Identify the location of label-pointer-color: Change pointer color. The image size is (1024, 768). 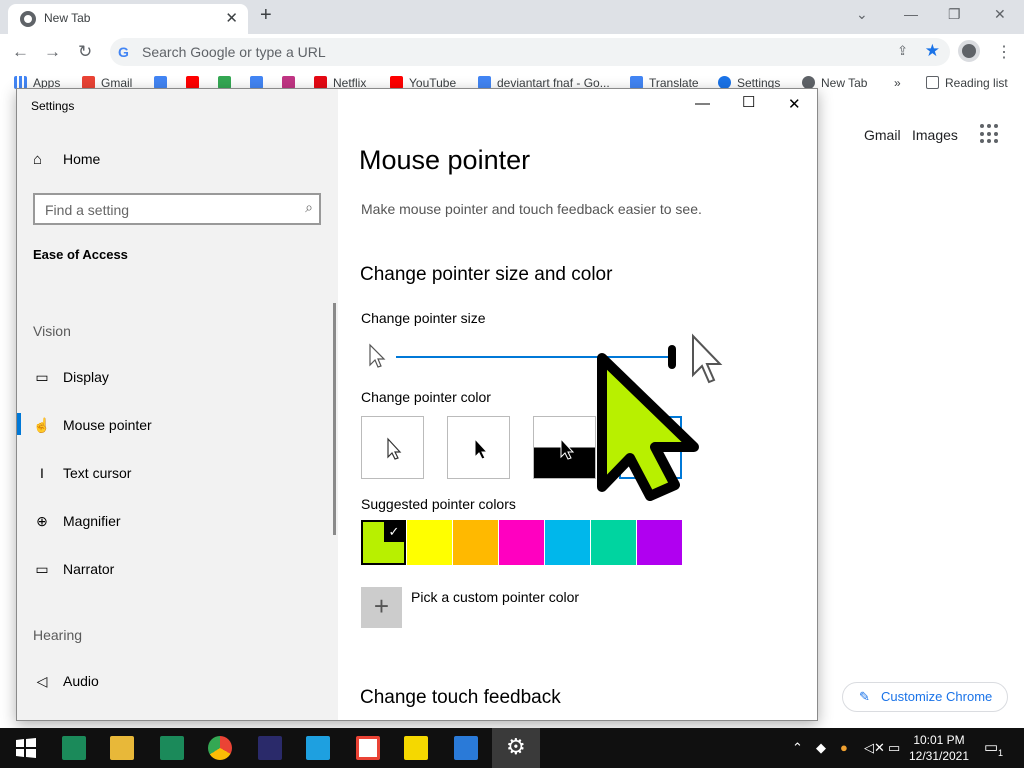
(426, 397).